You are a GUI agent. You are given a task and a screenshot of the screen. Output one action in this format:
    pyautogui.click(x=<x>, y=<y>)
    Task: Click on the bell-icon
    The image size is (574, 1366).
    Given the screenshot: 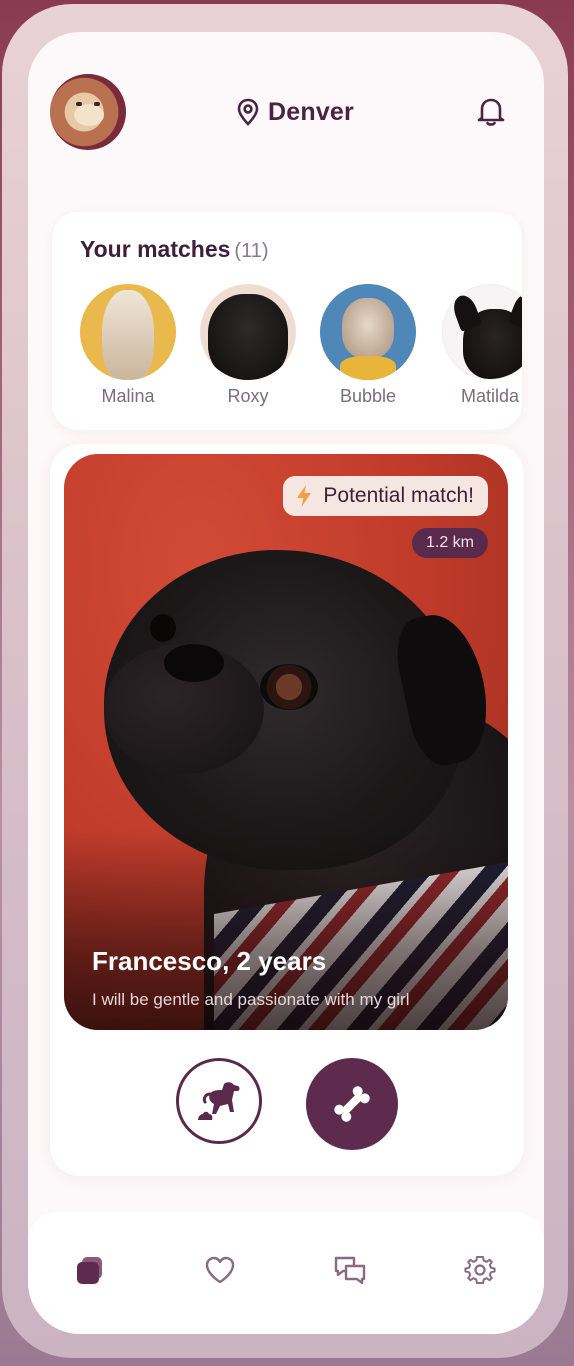 What is the action you would take?
    pyautogui.click(x=491, y=111)
    